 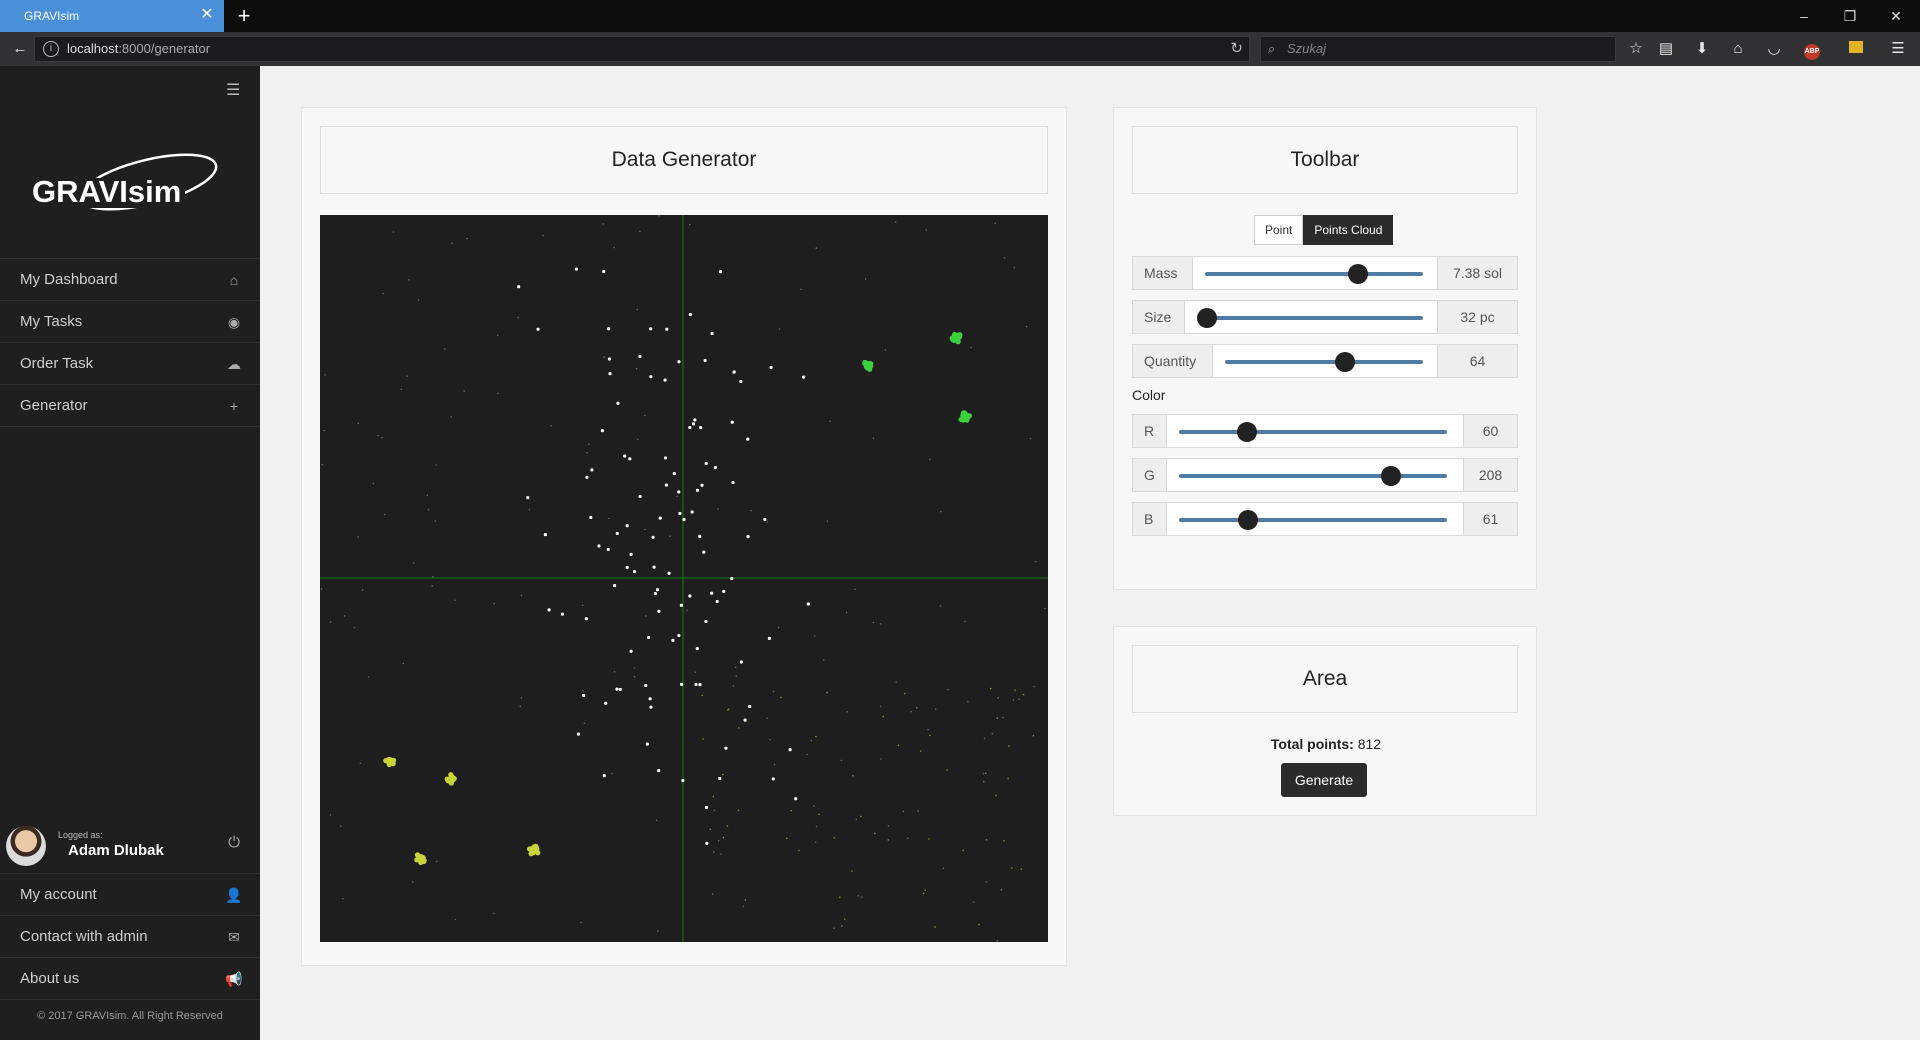 What do you see at coordinates (1636, 49) in the screenshot?
I see `bookmark-star-icon: ☆` at bounding box center [1636, 49].